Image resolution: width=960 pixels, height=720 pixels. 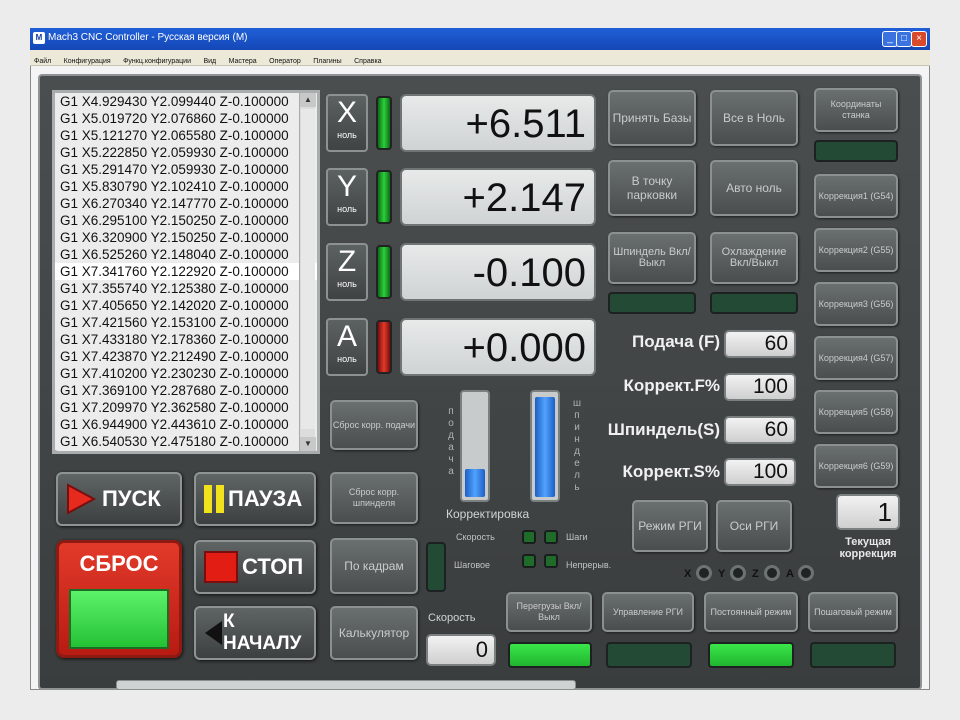 What do you see at coordinates (704, 573) in the screenshot?
I see `axis-select-x-dot` at bounding box center [704, 573].